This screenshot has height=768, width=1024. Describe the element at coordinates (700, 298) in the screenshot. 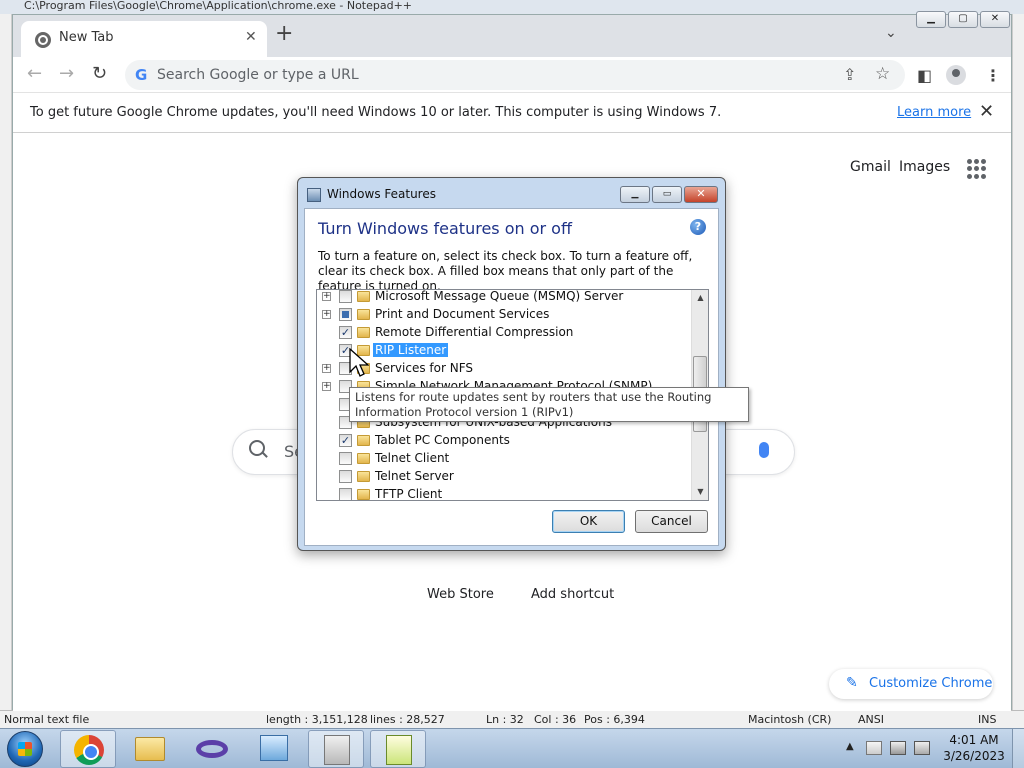

I see `scroll-up-arrow: ▲` at that location.